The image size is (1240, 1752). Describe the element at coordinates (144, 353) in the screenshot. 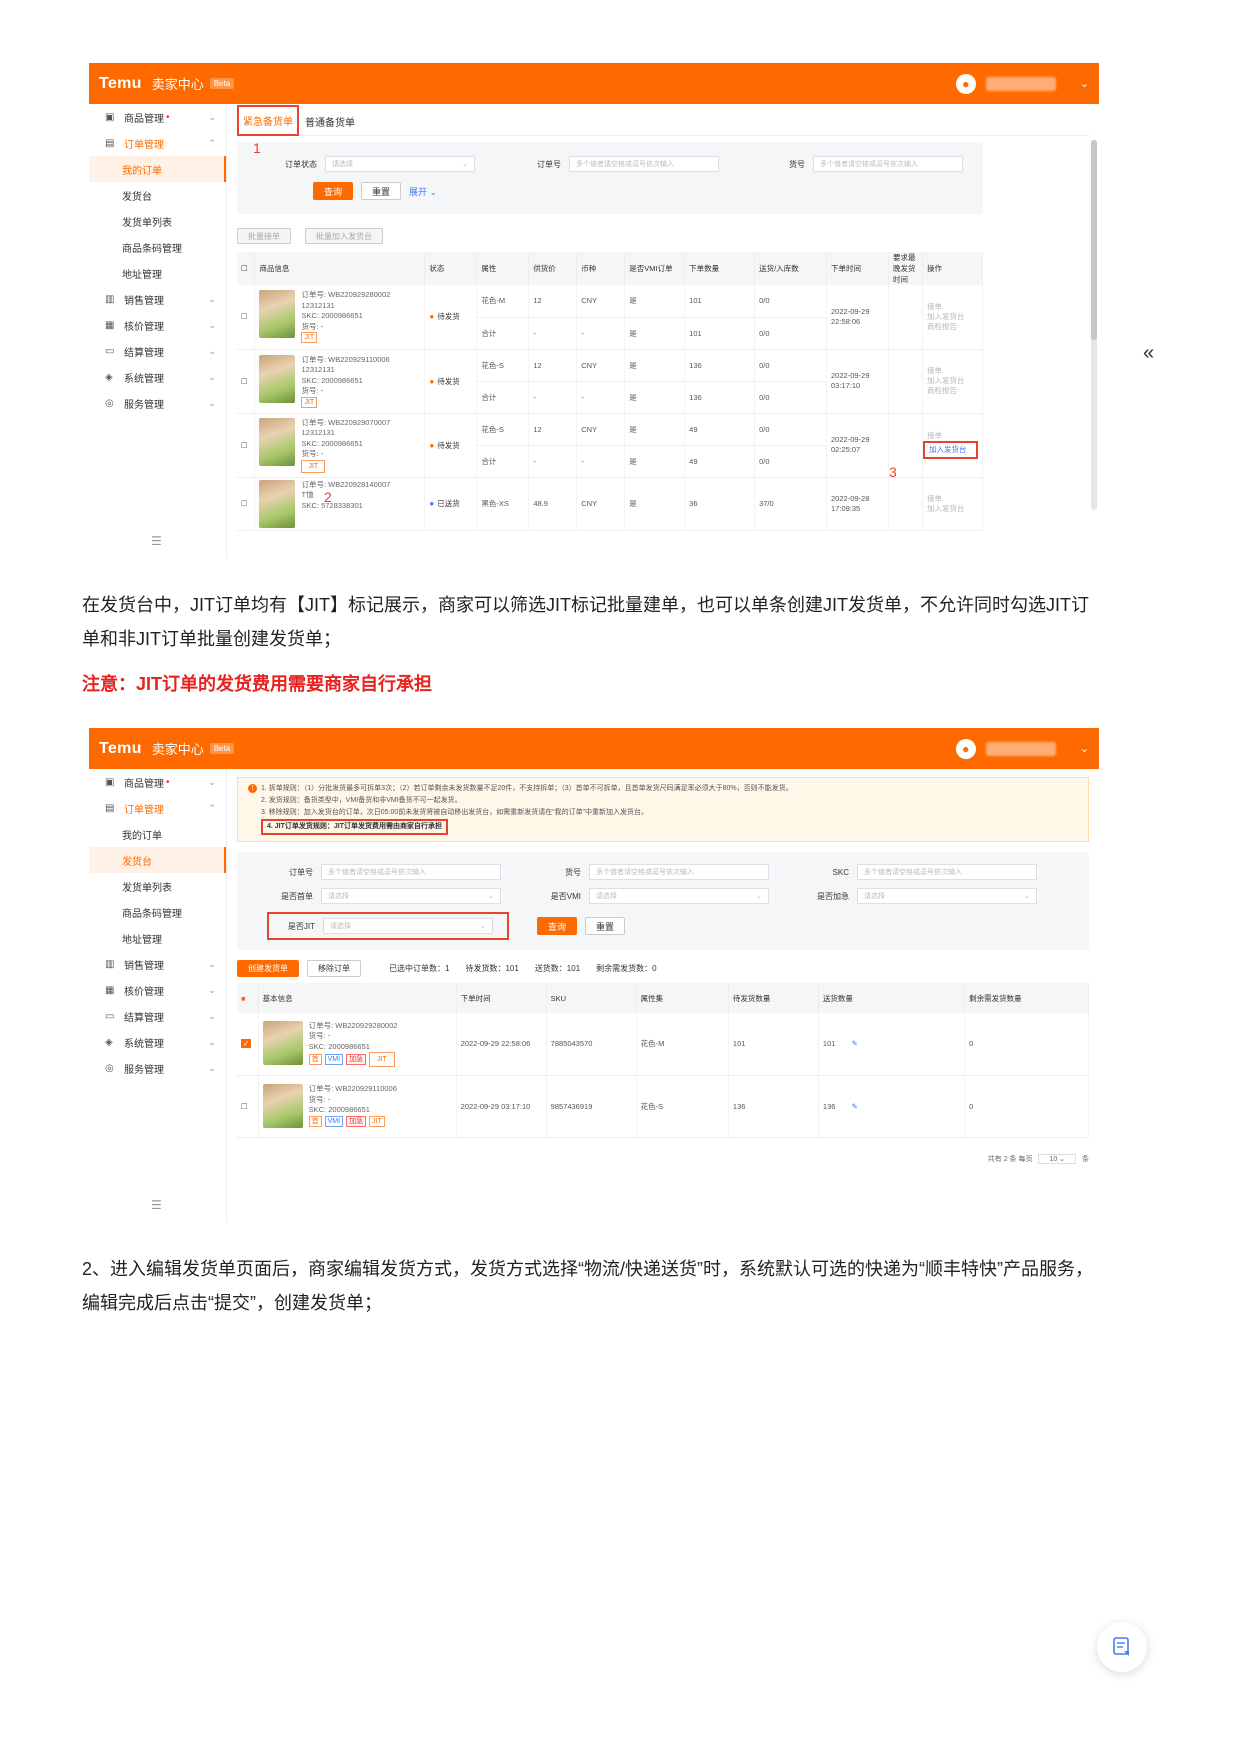

I see `sidebar-item-label: 结算管理` at that location.